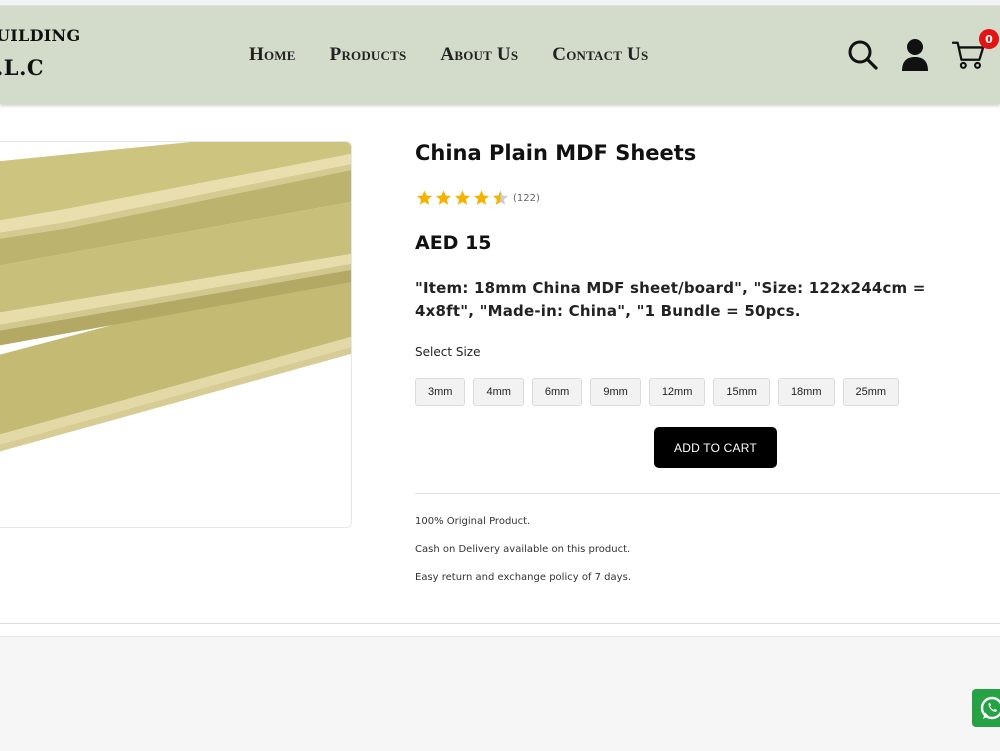  Describe the element at coordinates (479, 55) in the screenshot. I see `nav-about-us: About Us` at that location.